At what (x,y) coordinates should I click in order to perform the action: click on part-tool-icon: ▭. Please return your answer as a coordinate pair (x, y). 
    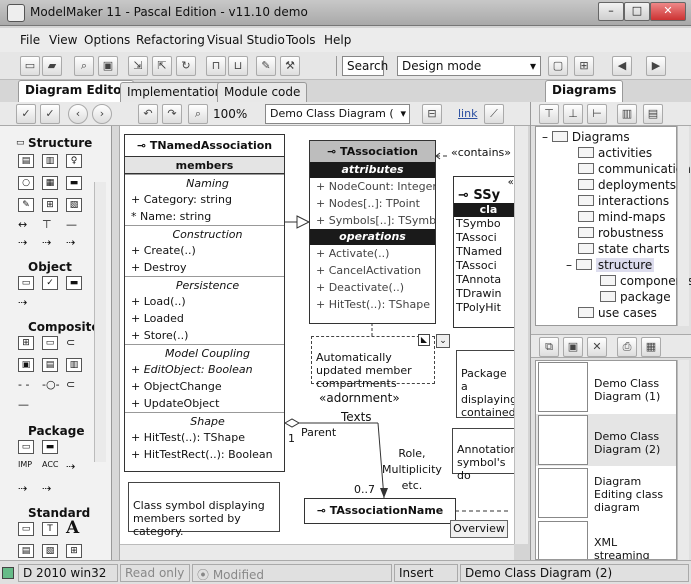
    Looking at the image, I should click on (50, 343).